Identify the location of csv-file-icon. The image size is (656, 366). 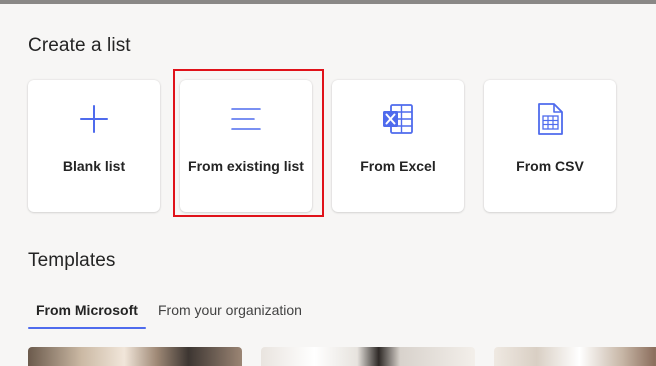
(550, 119).